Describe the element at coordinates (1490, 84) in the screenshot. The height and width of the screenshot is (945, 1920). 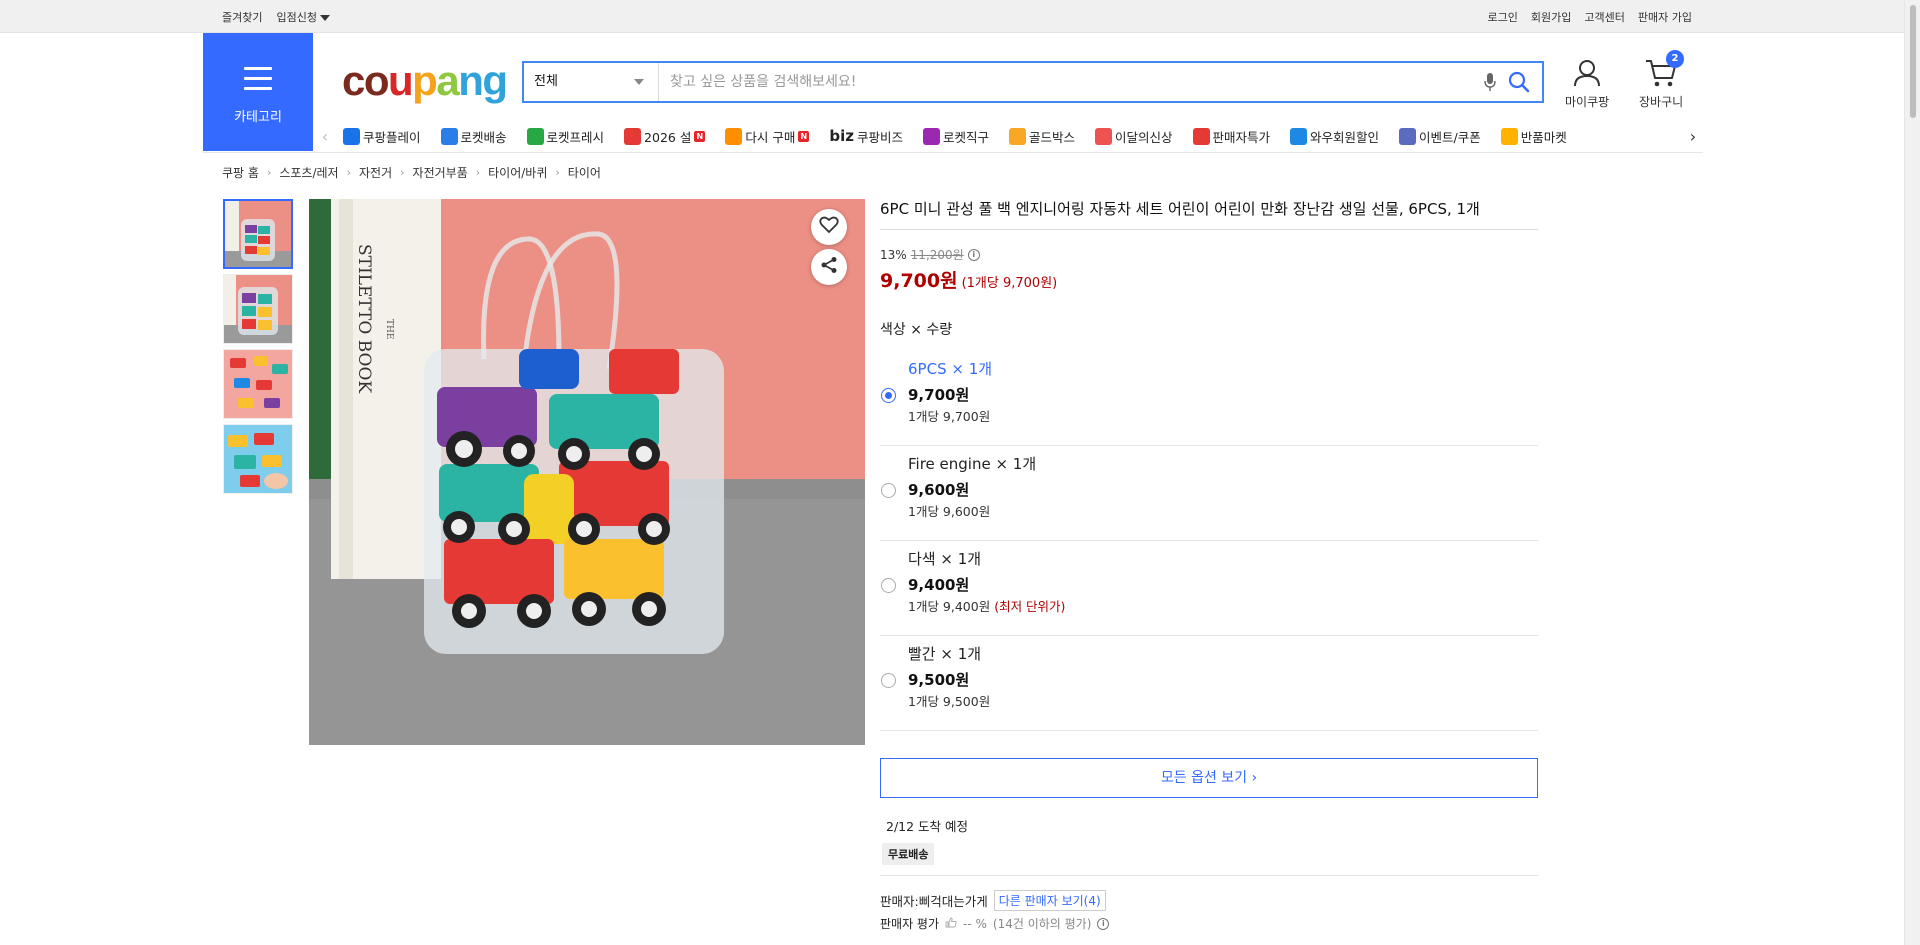
I see `microphone-icon` at that location.